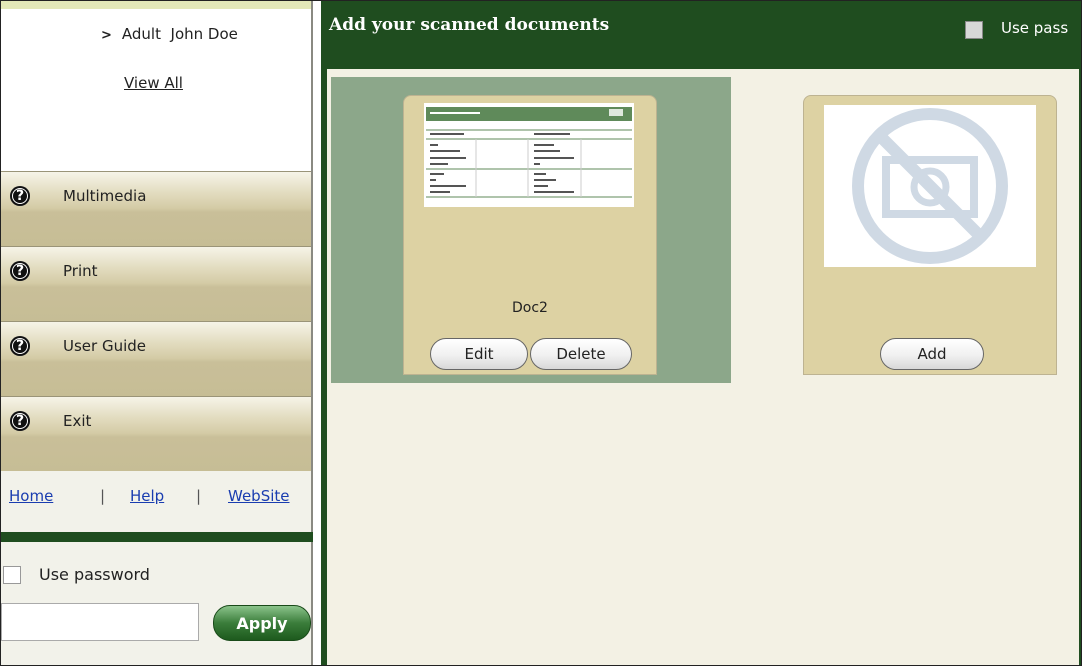 This screenshot has width=1084, height=668. What do you see at coordinates (94, 574) in the screenshot?
I see `use-password-label: Use password` at bounding box center [94, 574].